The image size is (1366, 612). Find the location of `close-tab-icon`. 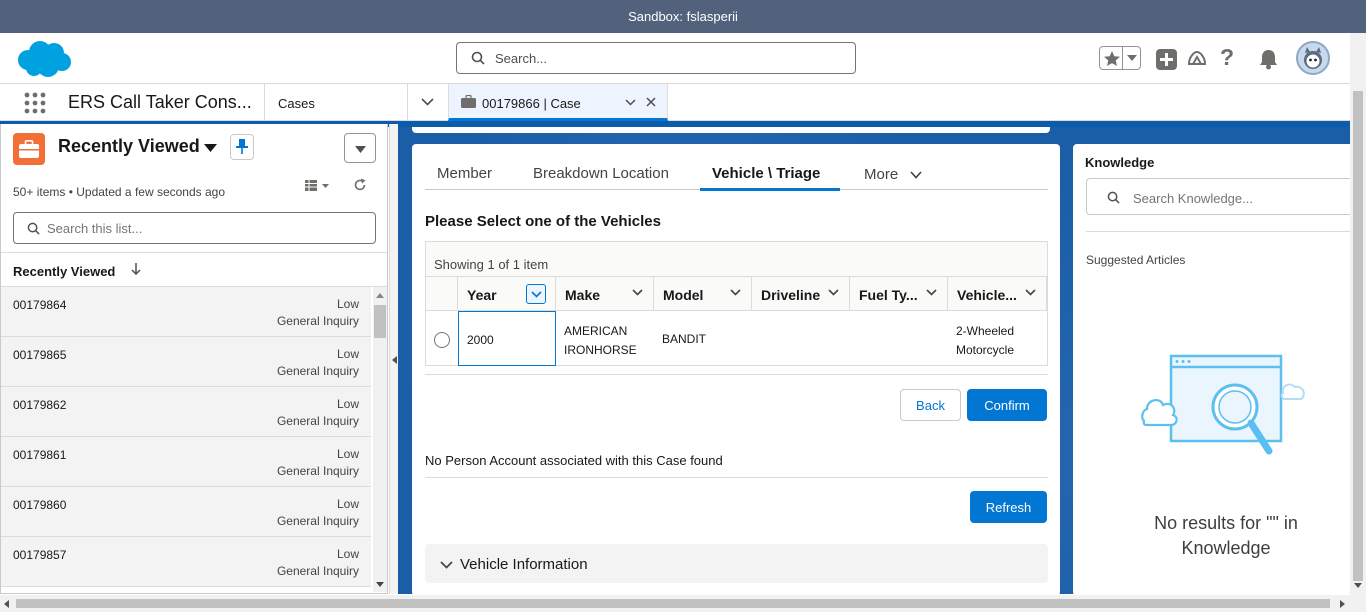

close-tab-icon is located at coordinates (651, 102).